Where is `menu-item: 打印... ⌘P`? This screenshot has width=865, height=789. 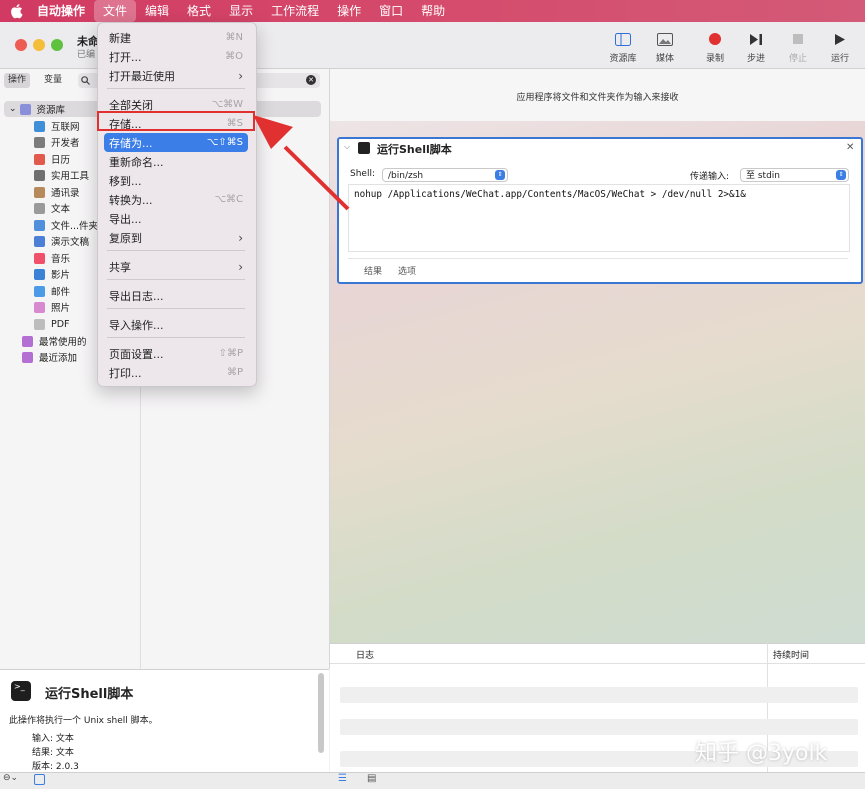 menu-item: 打印... ⌘P is located at coordinates (176, 372).